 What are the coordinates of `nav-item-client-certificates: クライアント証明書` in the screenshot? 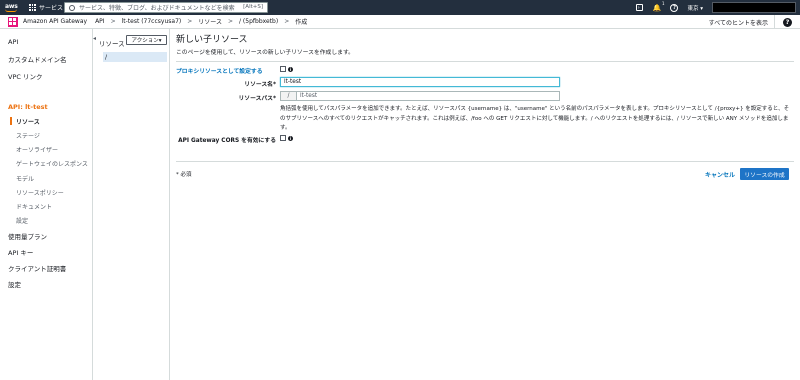 It's located at (37, 268).